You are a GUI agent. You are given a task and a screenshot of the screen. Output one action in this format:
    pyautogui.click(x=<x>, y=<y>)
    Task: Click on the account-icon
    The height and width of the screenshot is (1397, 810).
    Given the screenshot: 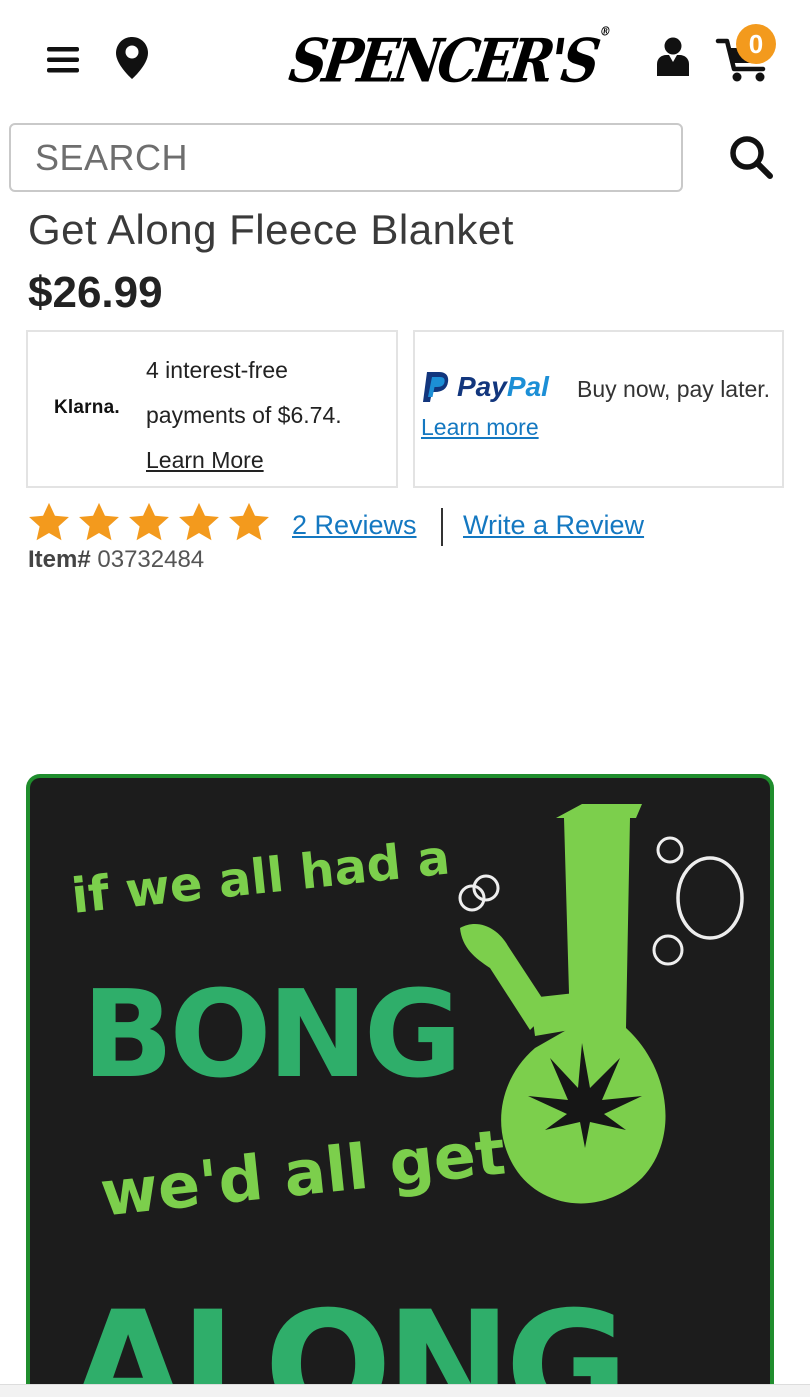 What is the action you would take?
    pyautogui.click(x=673, y=57)
    